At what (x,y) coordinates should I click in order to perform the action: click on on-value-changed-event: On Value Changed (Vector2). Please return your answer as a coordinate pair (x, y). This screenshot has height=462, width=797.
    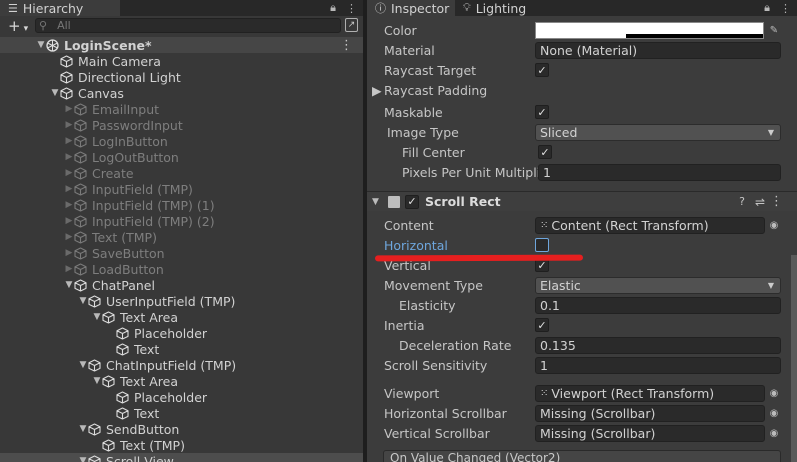
    Looking at the image, I should click on (582, 456).